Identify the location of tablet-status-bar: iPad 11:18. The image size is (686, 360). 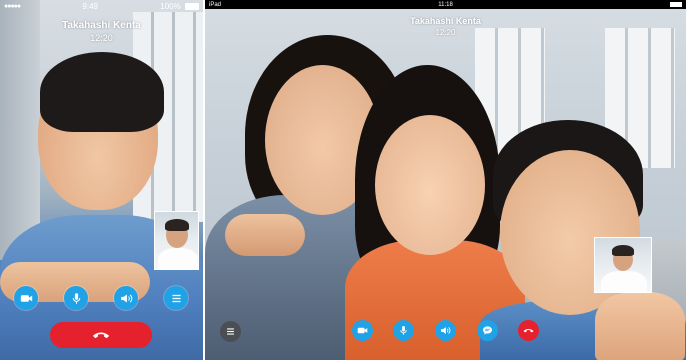
(445, 4).